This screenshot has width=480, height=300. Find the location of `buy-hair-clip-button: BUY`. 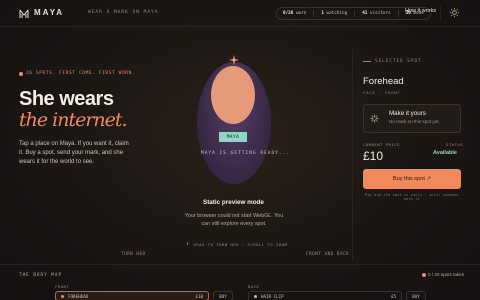

buy-hair-clip-button: BUY is located at coordinates (416, 295).